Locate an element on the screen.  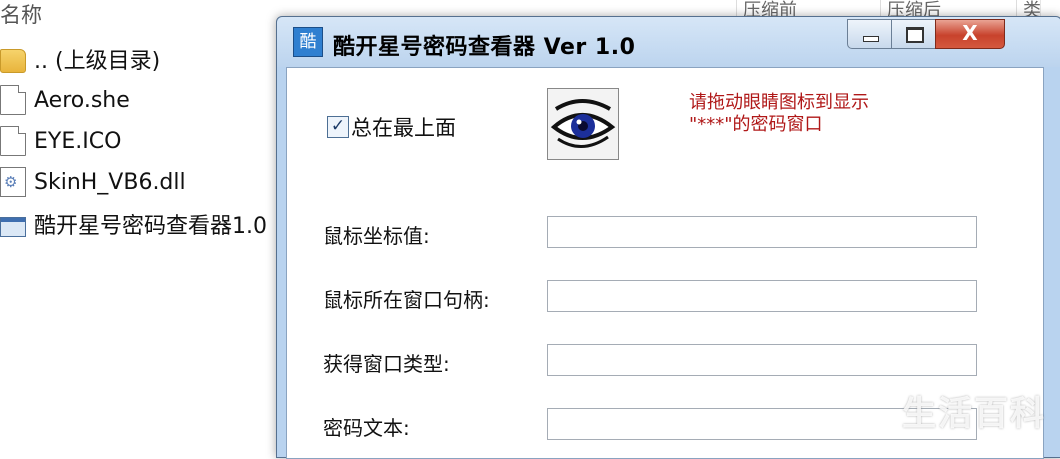
file-row-skinh-dll: SkinH_VB6.dll is located at coordinates (93, 182).